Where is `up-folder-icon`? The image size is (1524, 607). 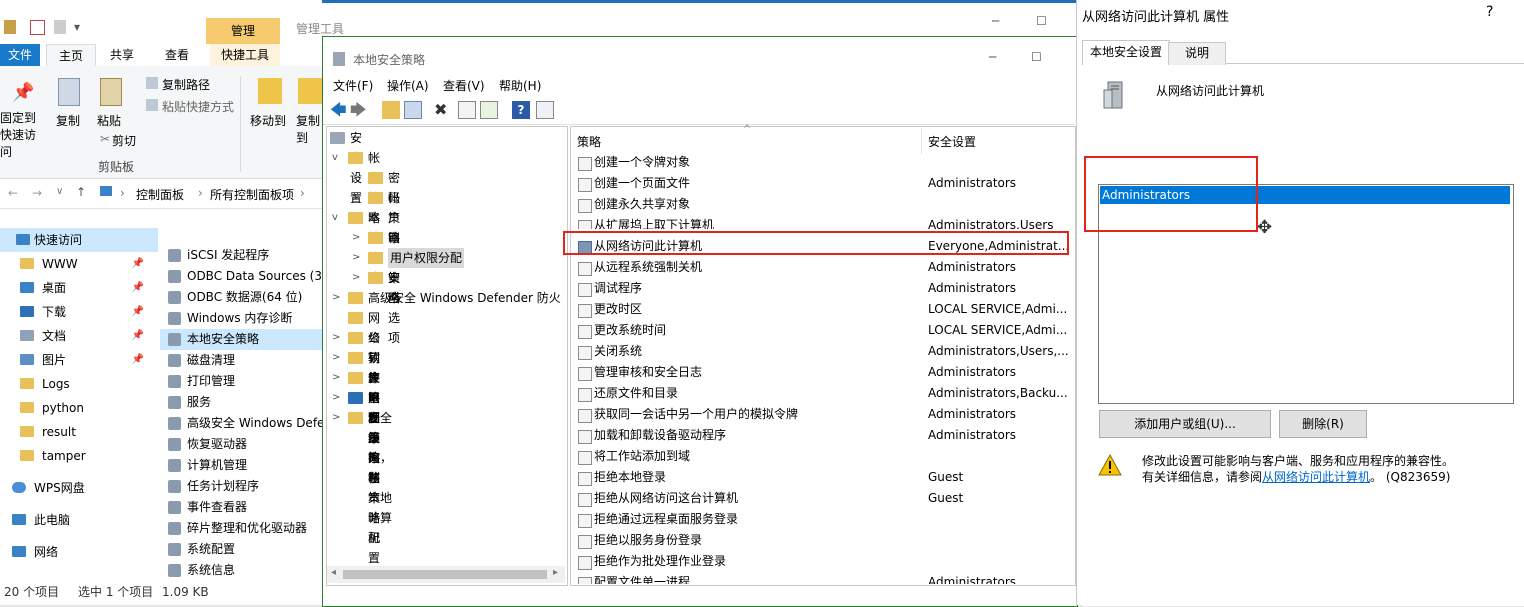
up-folder-icon is located at coordinates (391, 110).